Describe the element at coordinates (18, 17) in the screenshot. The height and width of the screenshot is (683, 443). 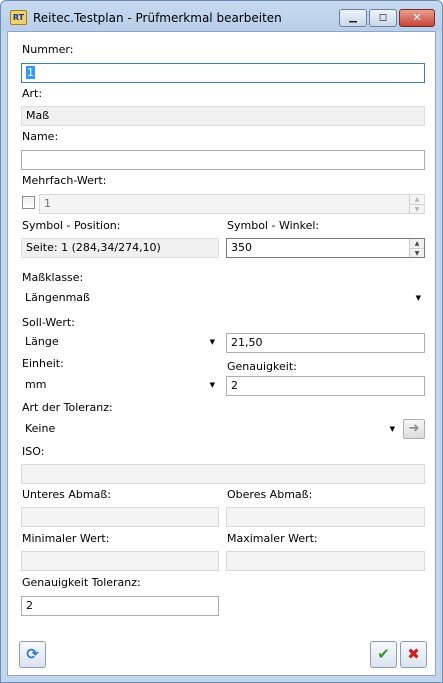
I see `testplan-app-icon: RT` at that location.